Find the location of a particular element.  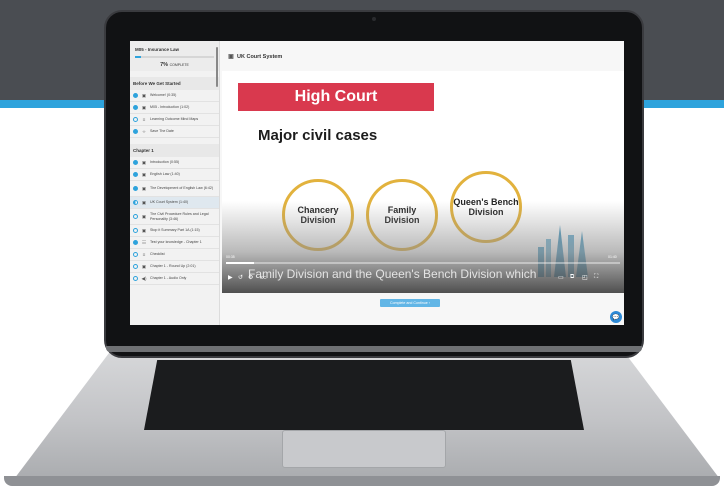

time-remaining: 01:40 is located at coordinates (612, 257).